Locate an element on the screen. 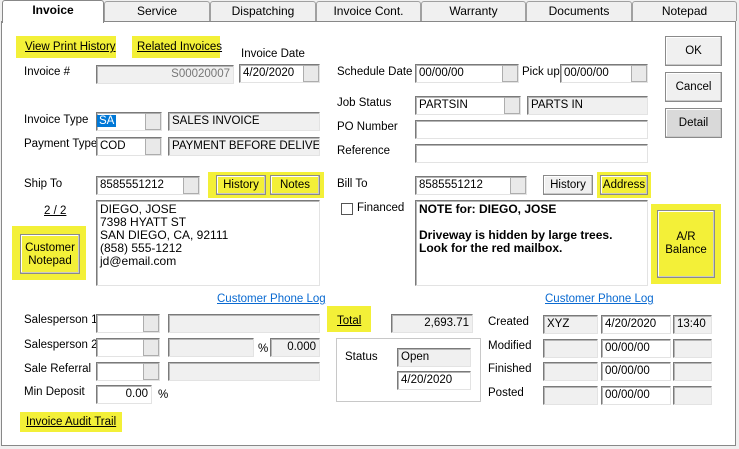  tab-service: Service is located at coordinates (157, 11).